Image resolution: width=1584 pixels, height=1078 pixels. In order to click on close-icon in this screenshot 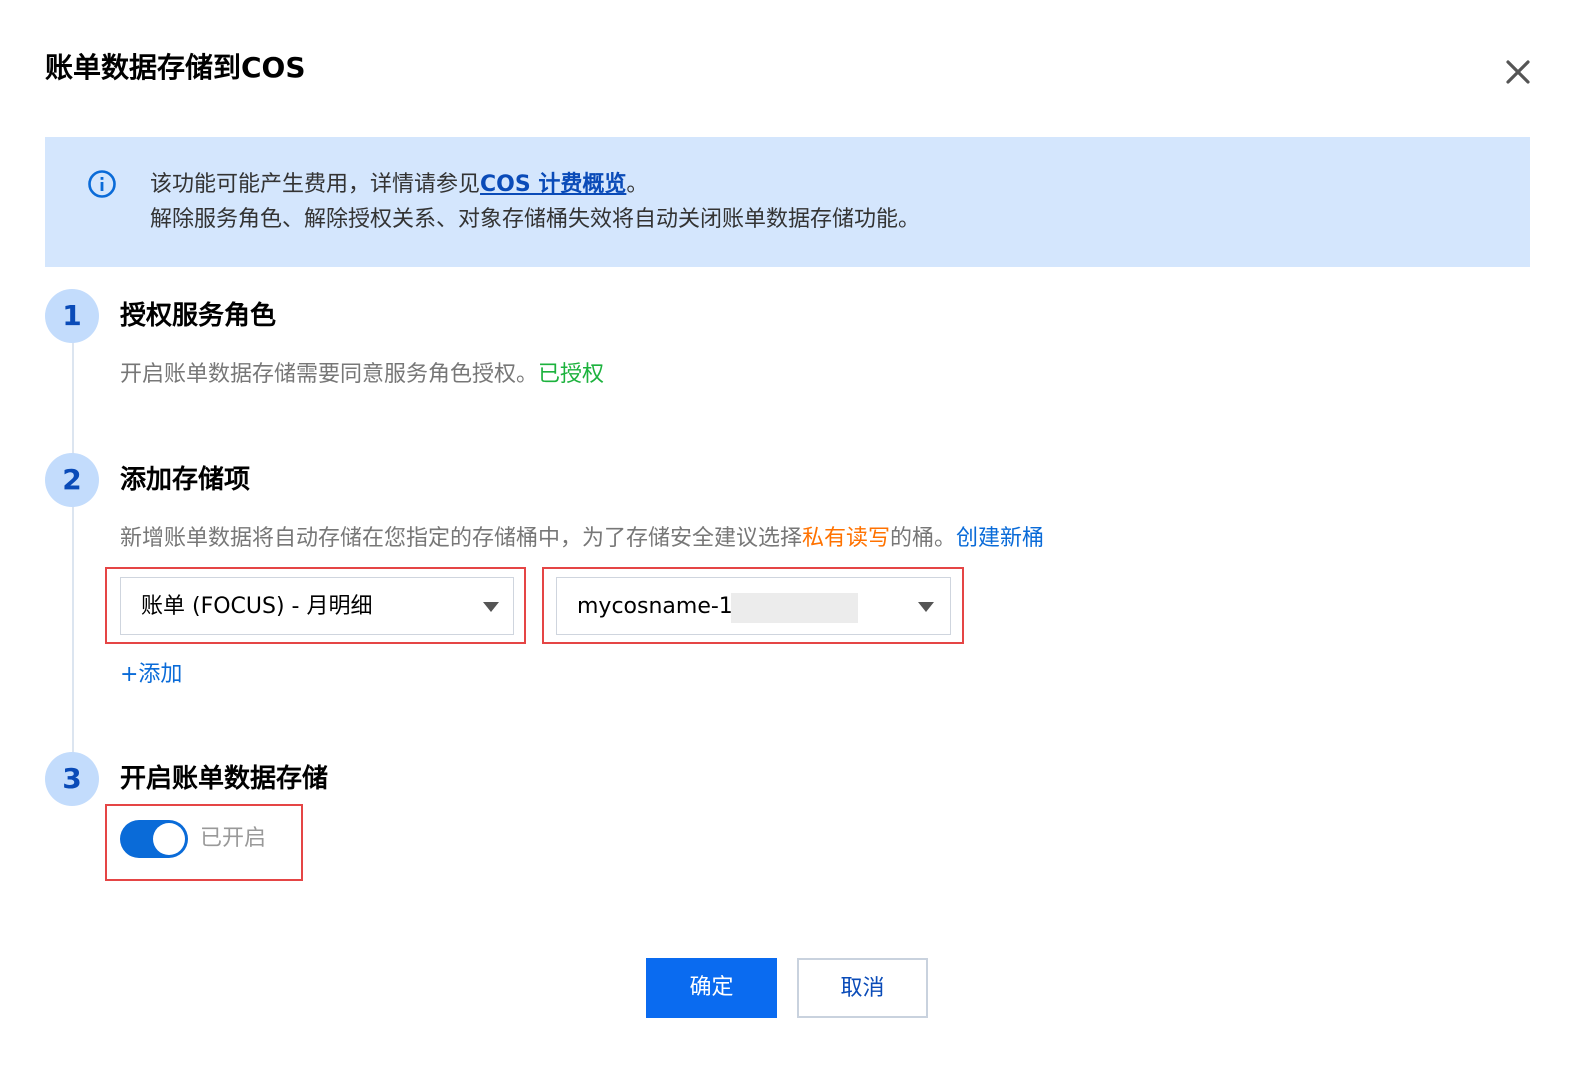, I will do `click(1518, 72)`.